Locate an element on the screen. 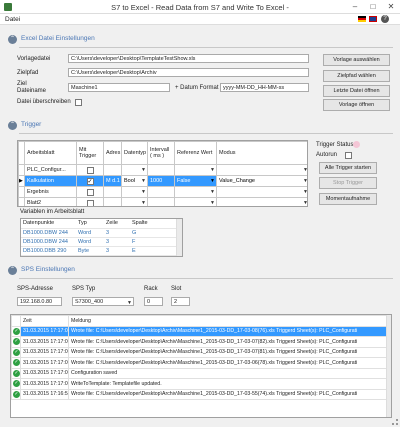  variablen-scrollbar is located at coordinates (179, 237).